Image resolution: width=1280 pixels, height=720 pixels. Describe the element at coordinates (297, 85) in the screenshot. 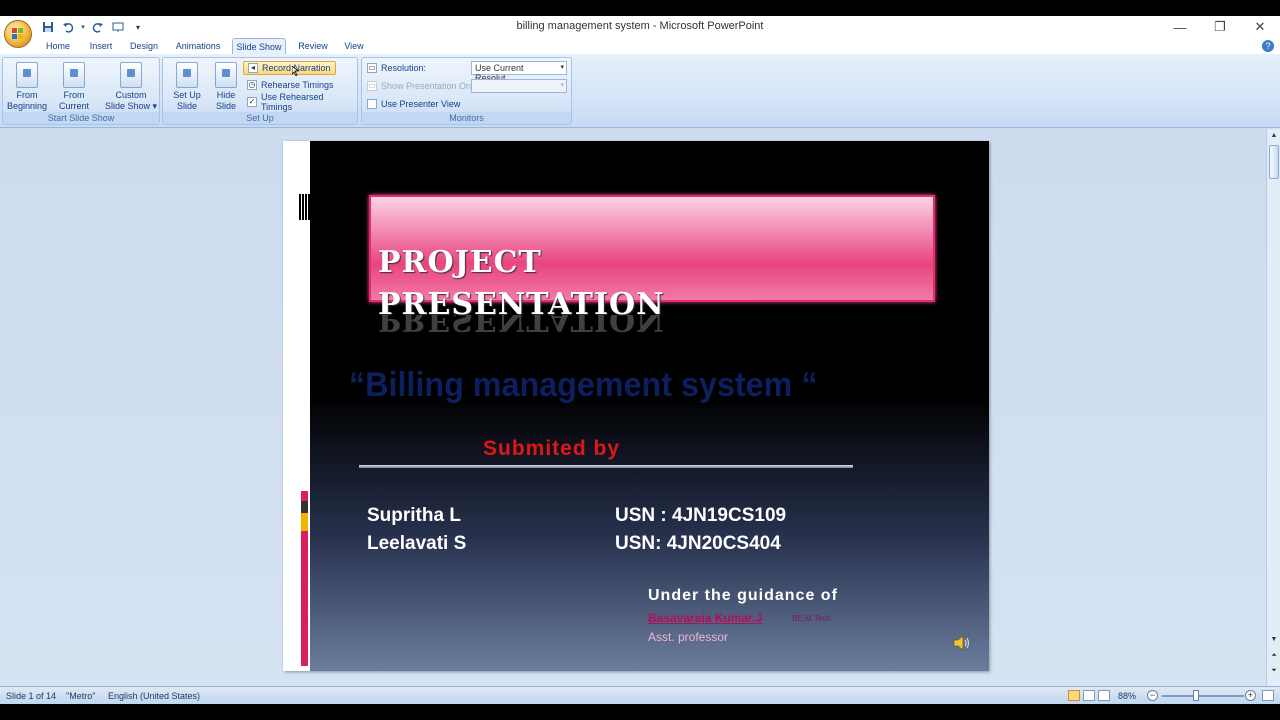

I see `rehearse-timings-label: Rehearse Timings` at that location.